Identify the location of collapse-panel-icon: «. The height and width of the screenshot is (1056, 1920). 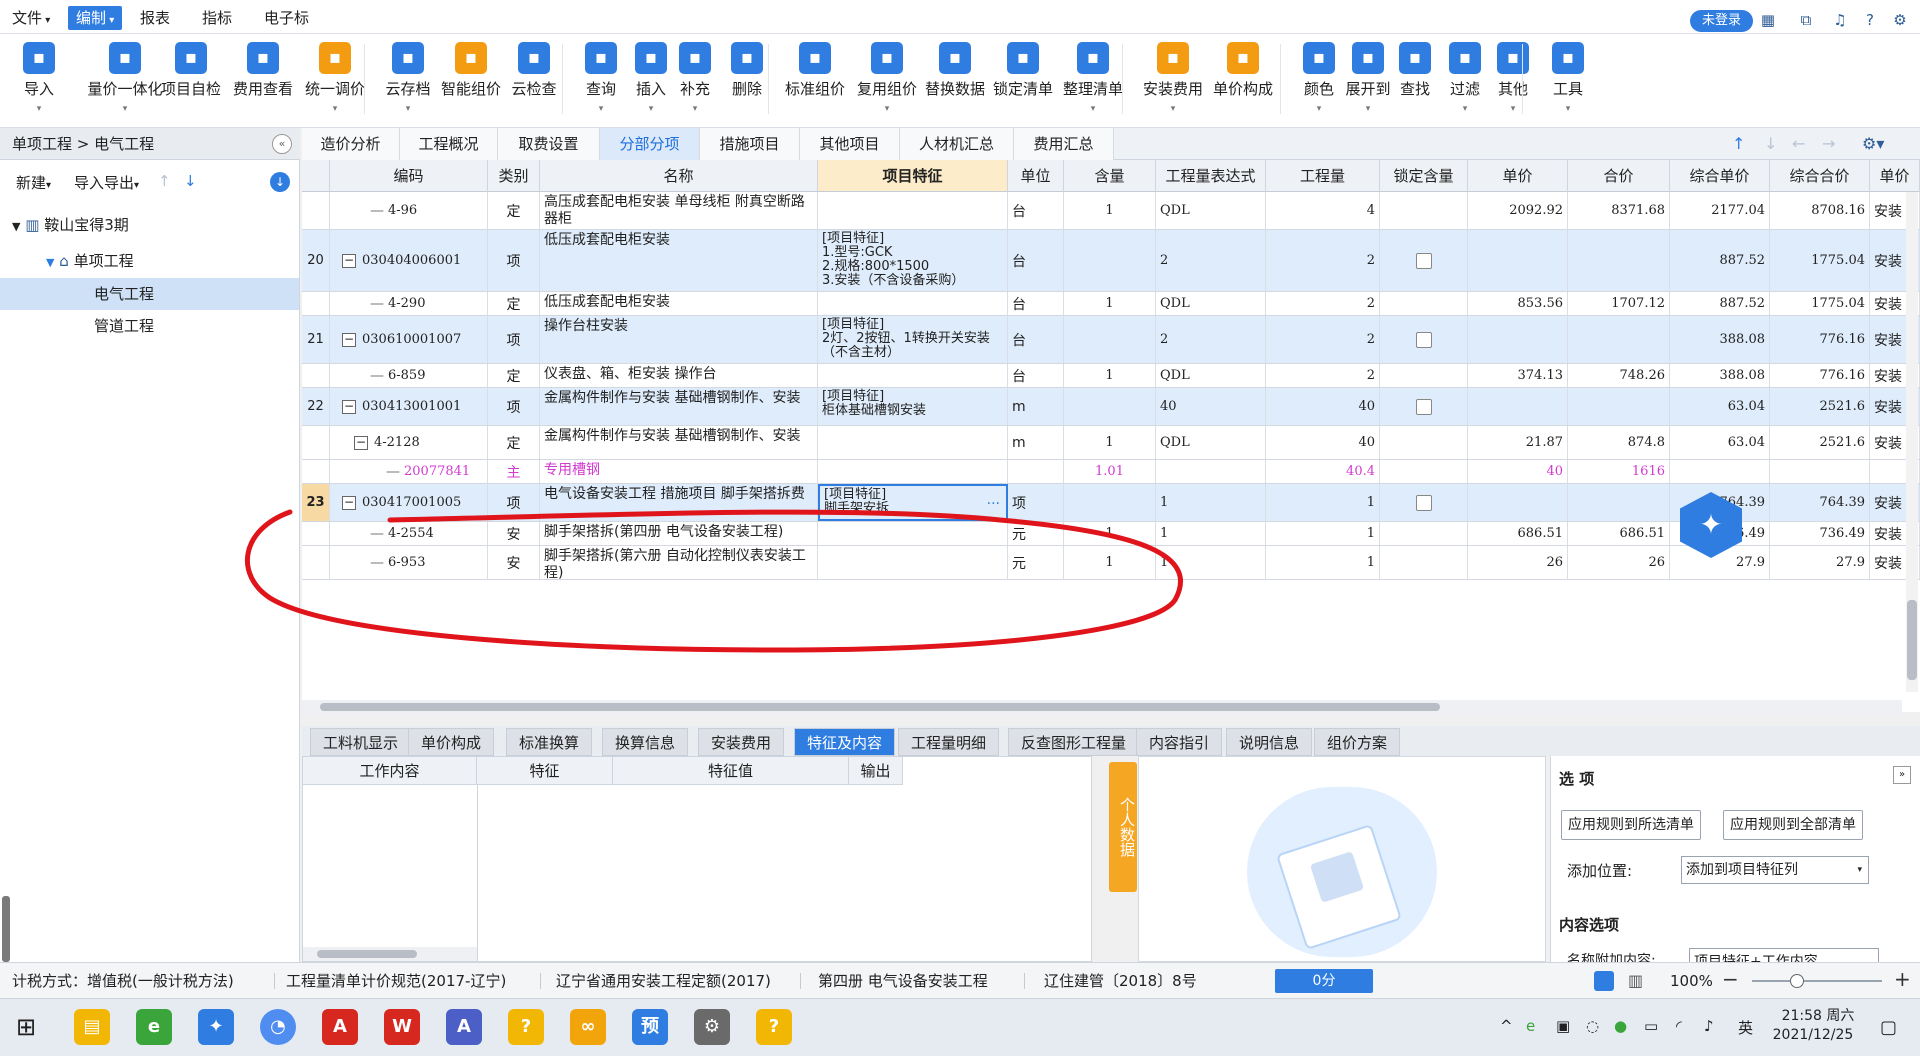
(282, 144).